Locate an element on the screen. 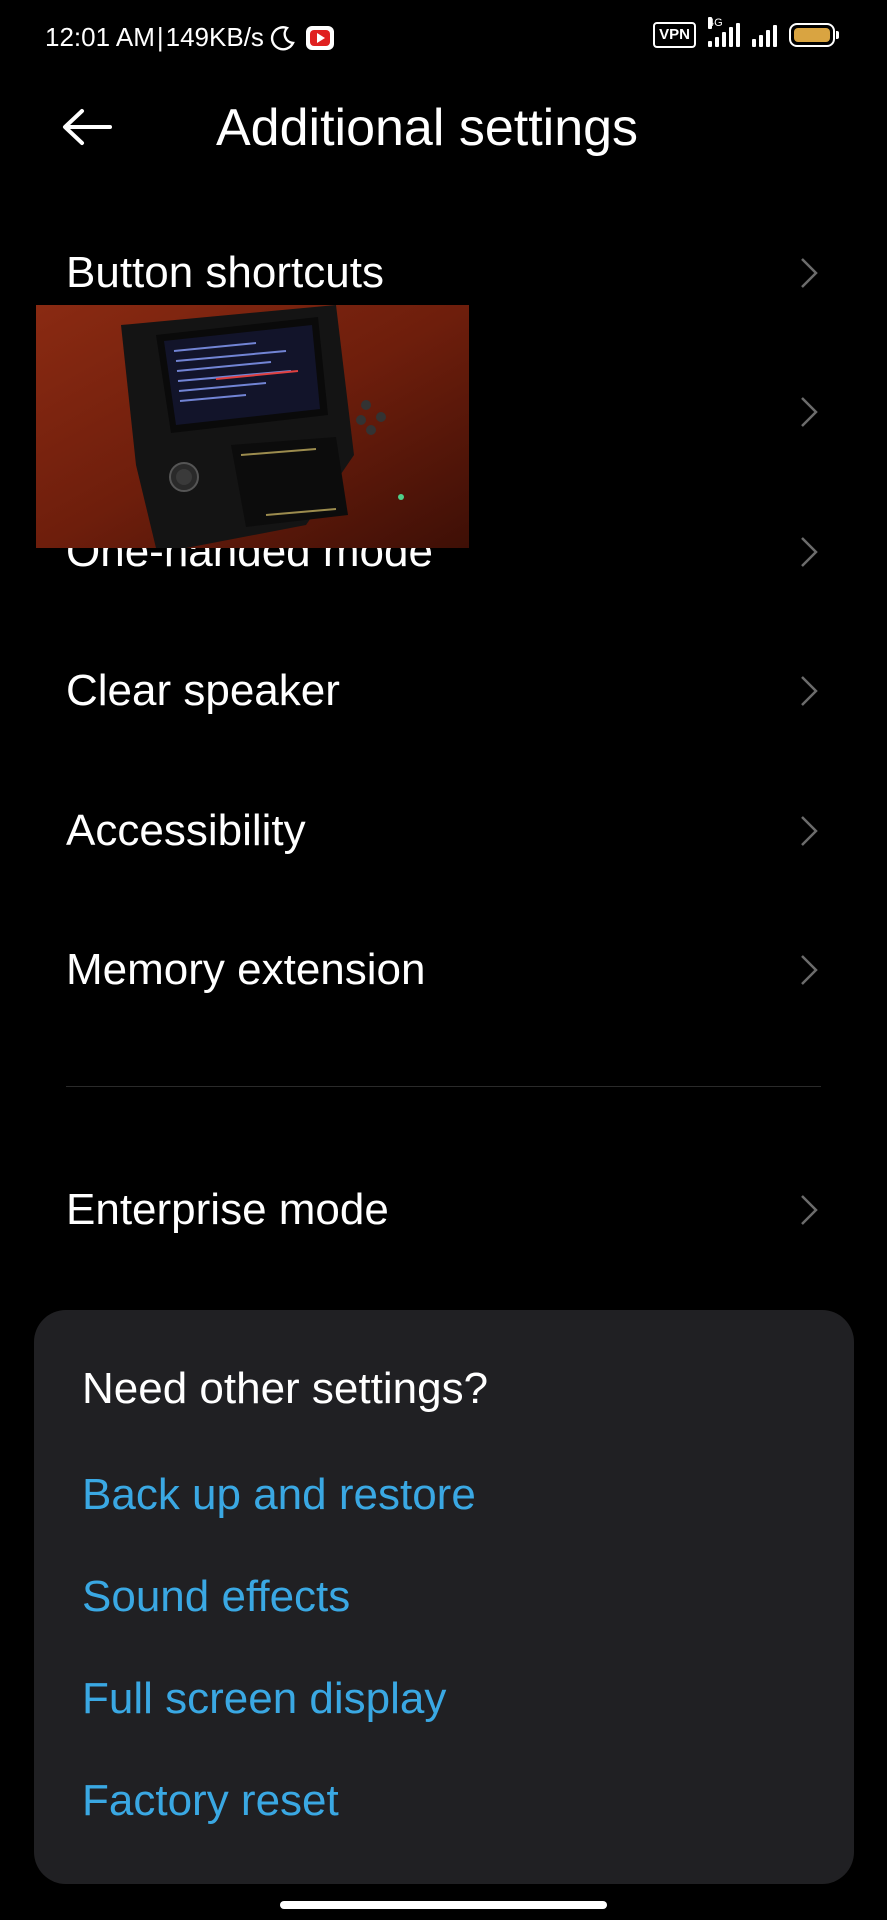 This screenshot has height=1920, width=887. youtube-icon is located at coordinates (319, 37).